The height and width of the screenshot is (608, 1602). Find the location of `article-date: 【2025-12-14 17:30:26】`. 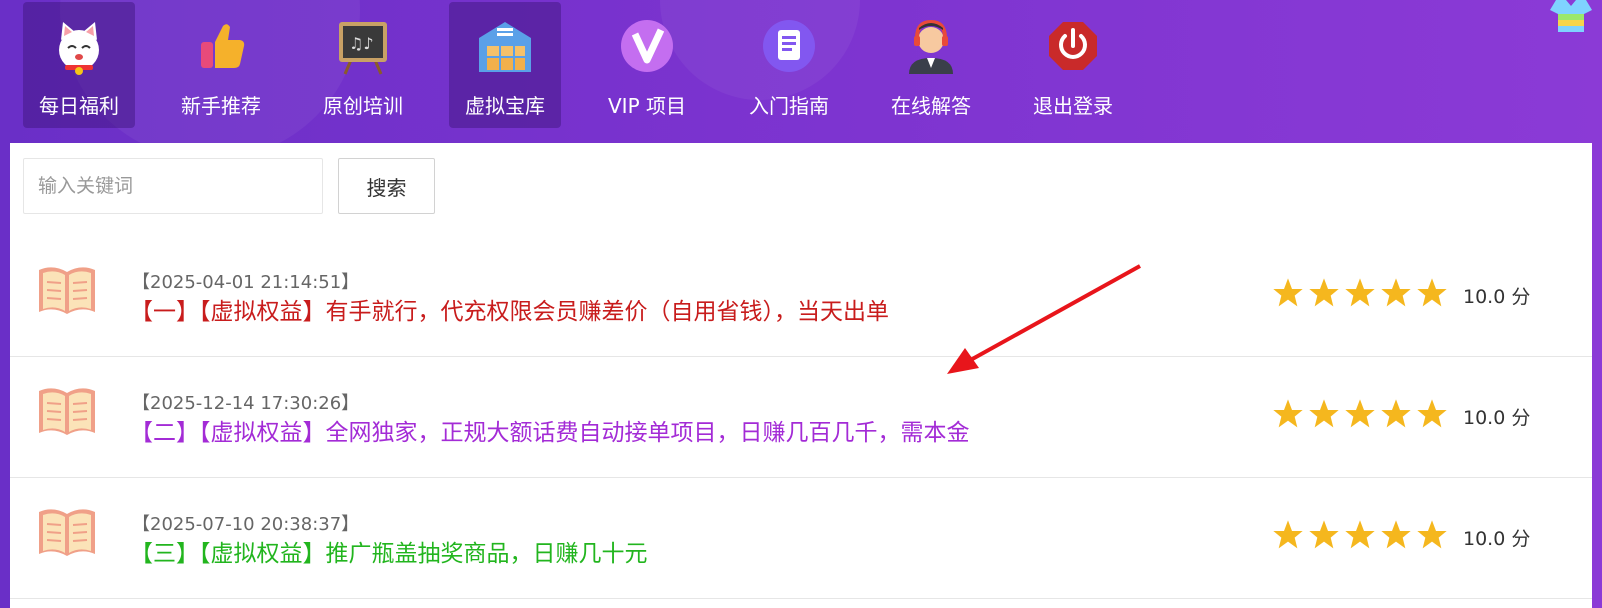

article-date: 【2025-12-14 17:30:26】 is located at coordinates (246, 403).